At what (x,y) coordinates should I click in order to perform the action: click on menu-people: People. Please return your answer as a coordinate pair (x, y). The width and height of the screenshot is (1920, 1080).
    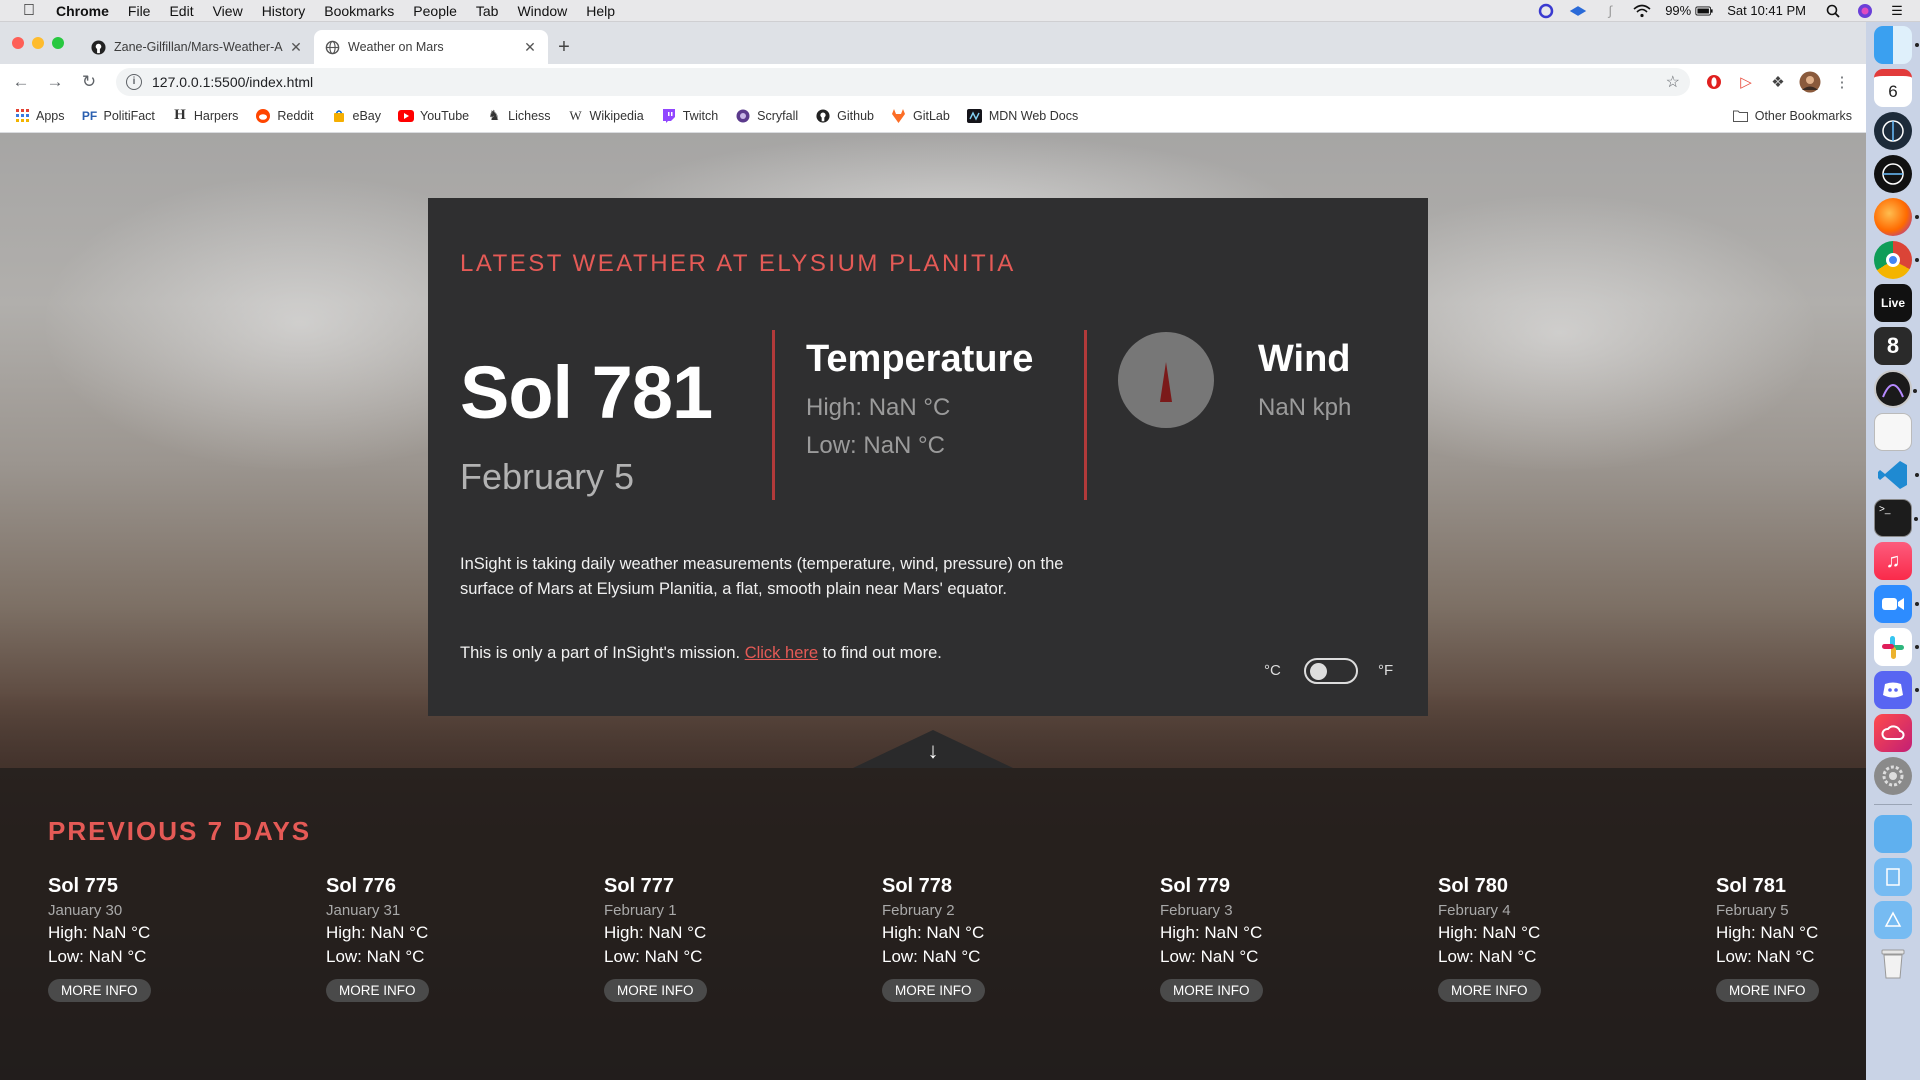
    Looking at the image, I should click on (435, 11).